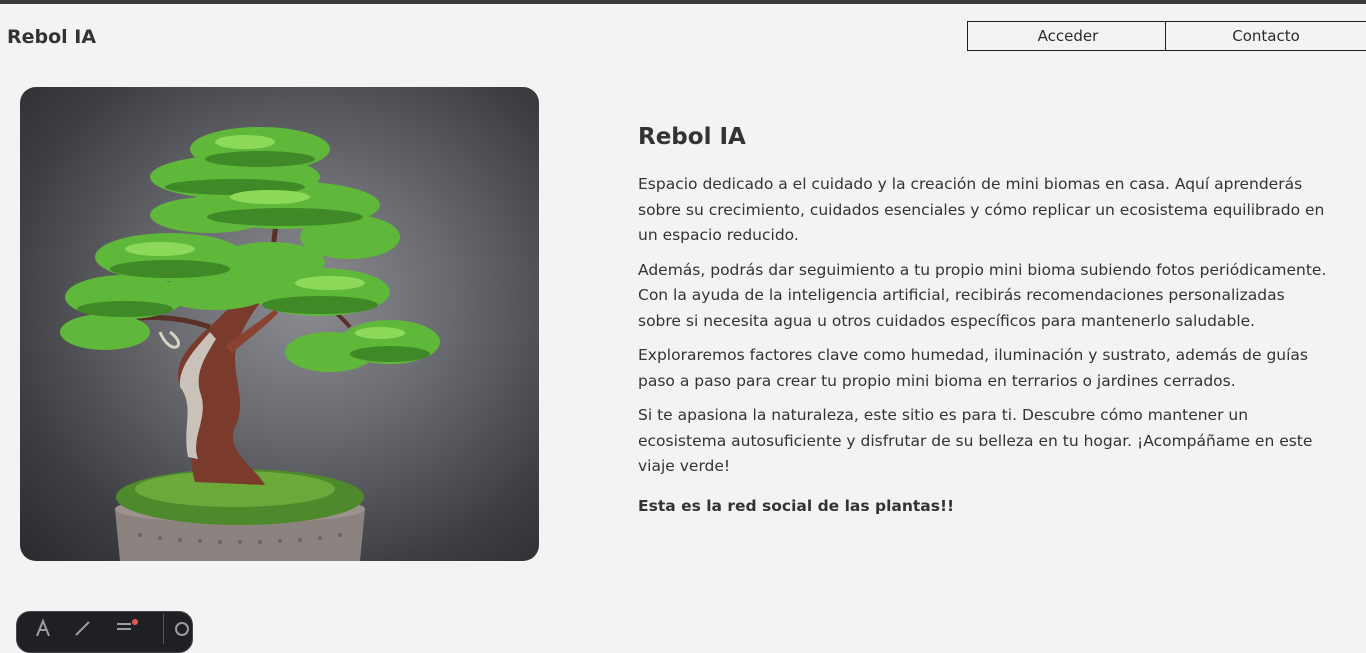 The image size is (1366, 653). Describe the element at coordinates (182, 628) in the screenshot. I see `settings-icon` at that location.